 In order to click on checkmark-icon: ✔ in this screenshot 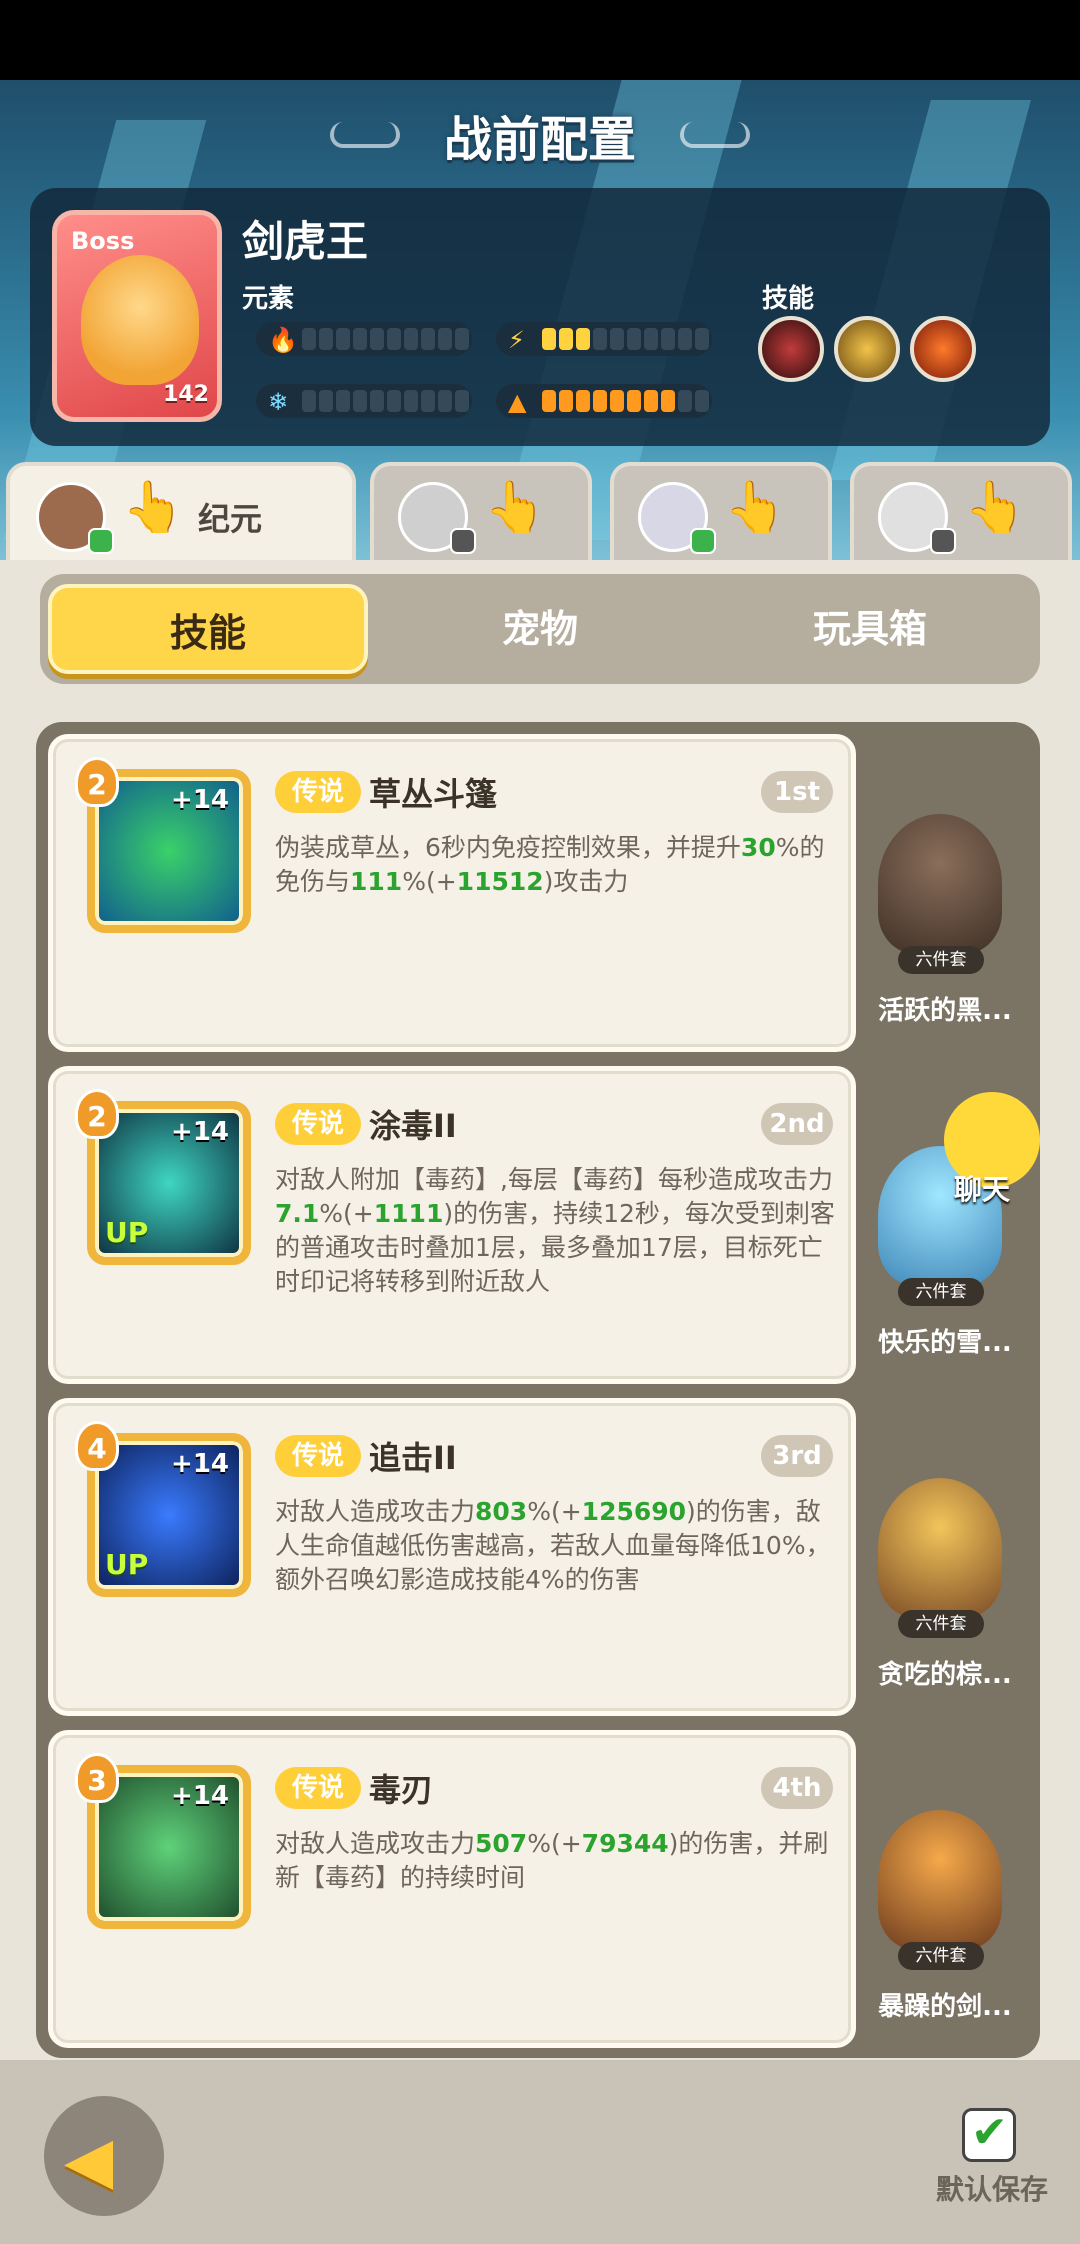, I will do `click(989, 2132)`.